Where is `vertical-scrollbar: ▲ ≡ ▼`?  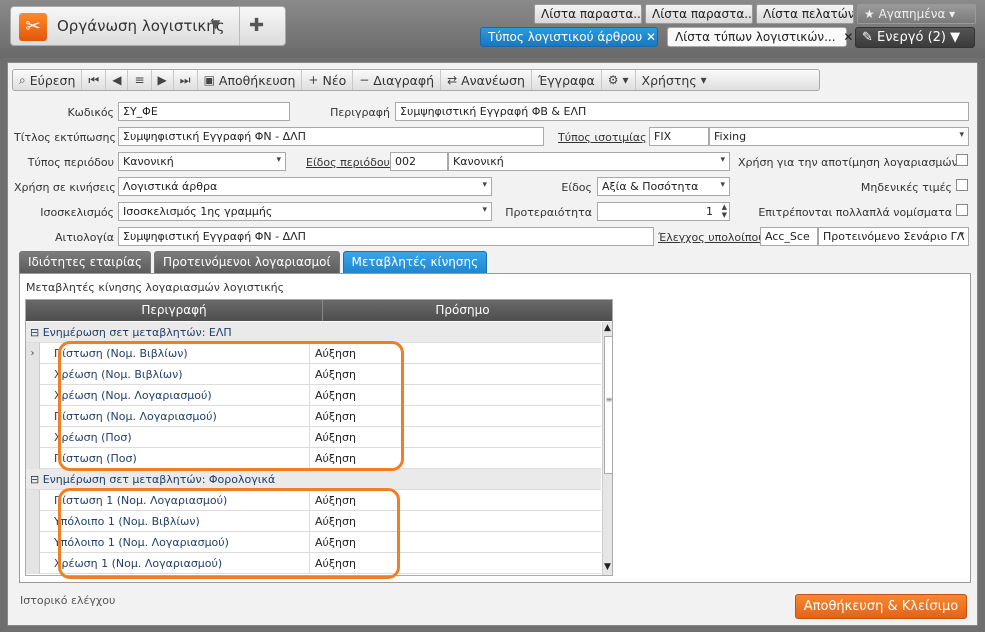 vertical-scrollbar: ▲ ≡ ▼ is located at coordinates (607, 448).